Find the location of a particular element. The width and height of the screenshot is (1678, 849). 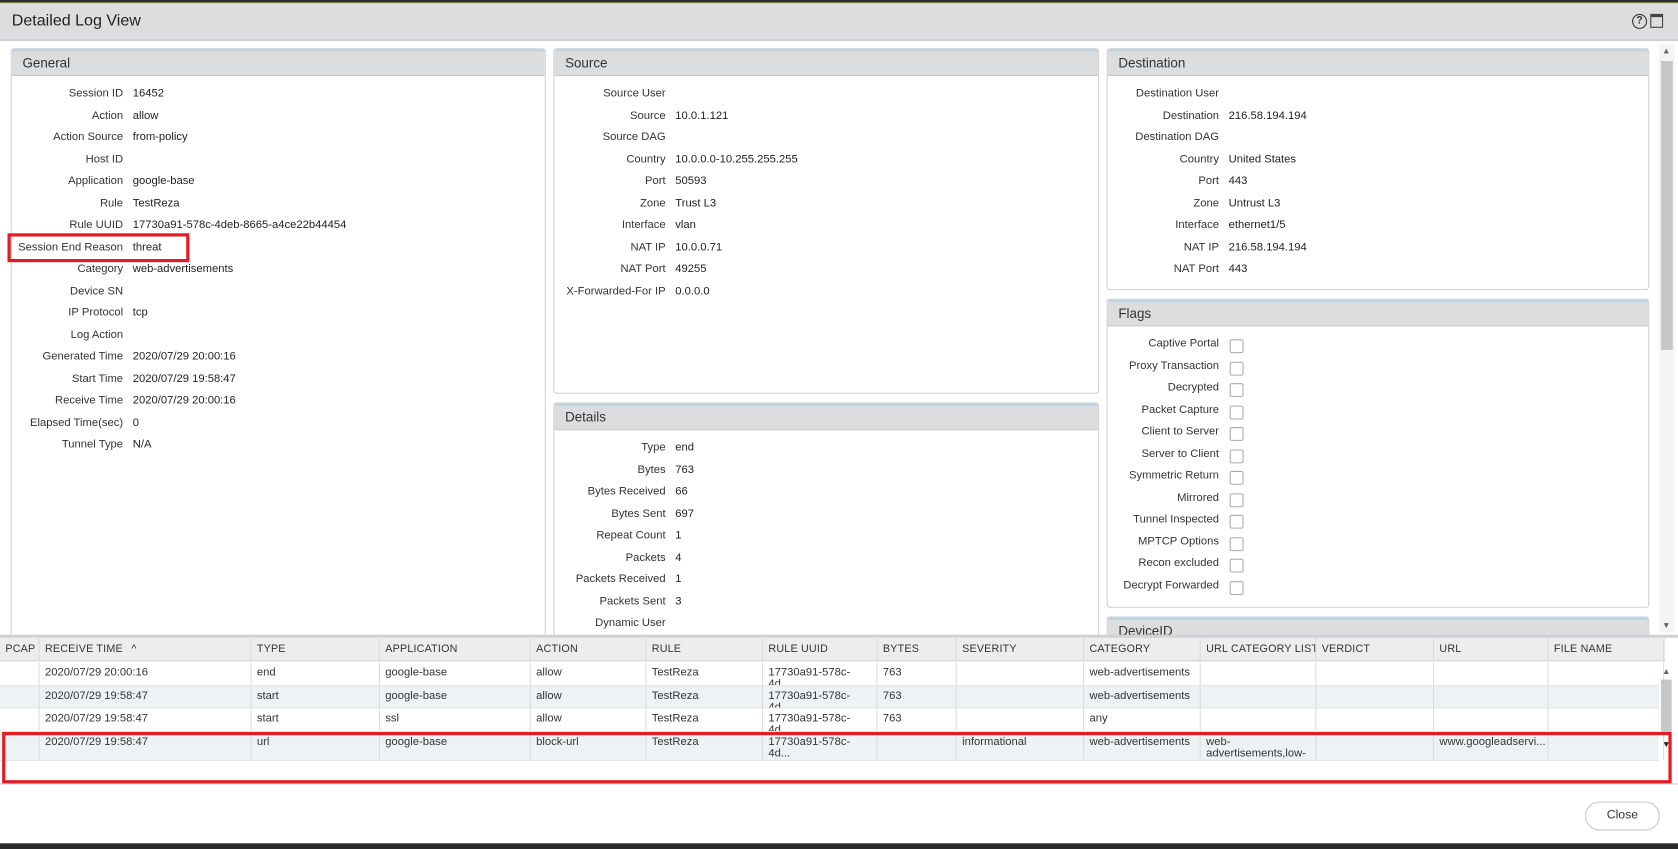

column-header: APPLICATION is located at coordinates (455, 649).